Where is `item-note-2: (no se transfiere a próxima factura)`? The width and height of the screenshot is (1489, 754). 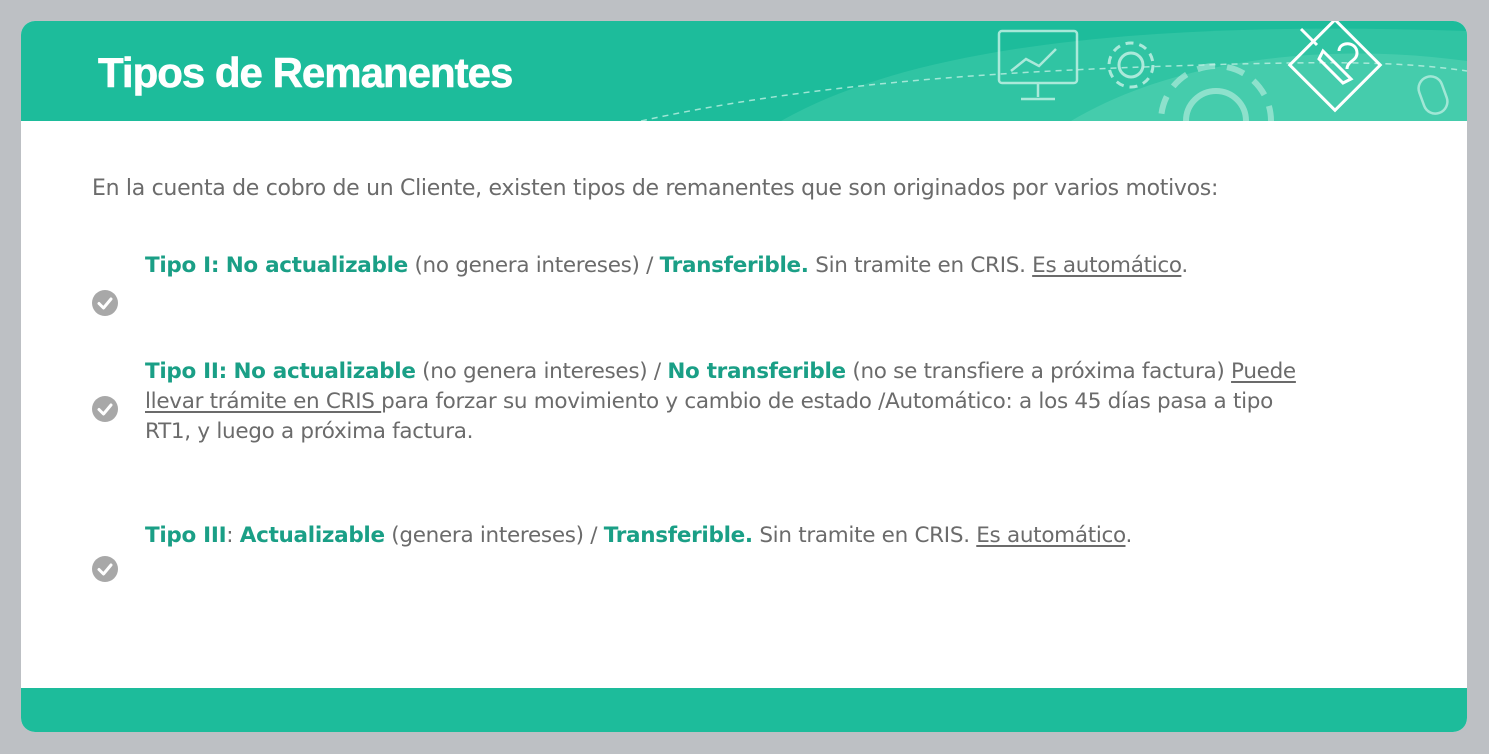
item-note-2: (no se transfiere a próxima factura) is located at coordinates (1038, 371).